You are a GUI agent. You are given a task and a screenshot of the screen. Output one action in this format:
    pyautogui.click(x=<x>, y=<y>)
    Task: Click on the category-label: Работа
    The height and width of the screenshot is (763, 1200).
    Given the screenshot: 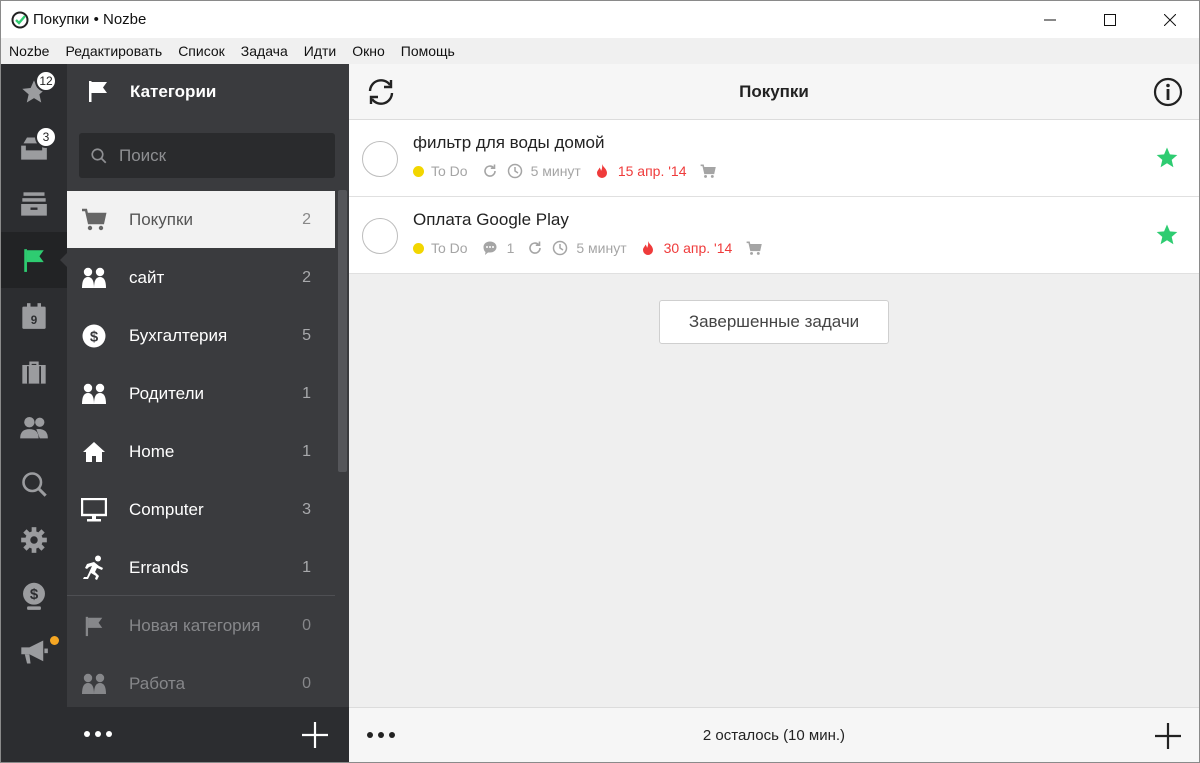 What is the action you would take?
    pyautogui.click(x=157, y=683)
    